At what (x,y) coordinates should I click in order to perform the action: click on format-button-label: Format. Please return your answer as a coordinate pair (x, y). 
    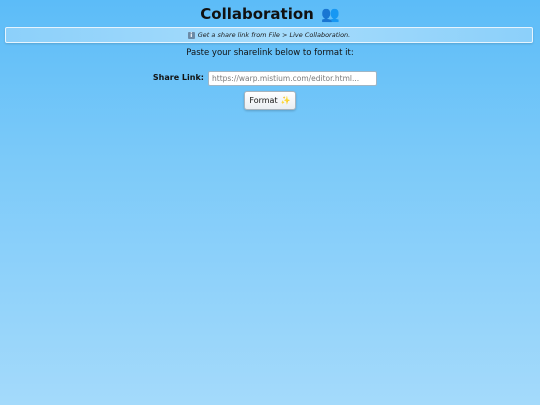
    Looking at the image, I should click on (263, 100).